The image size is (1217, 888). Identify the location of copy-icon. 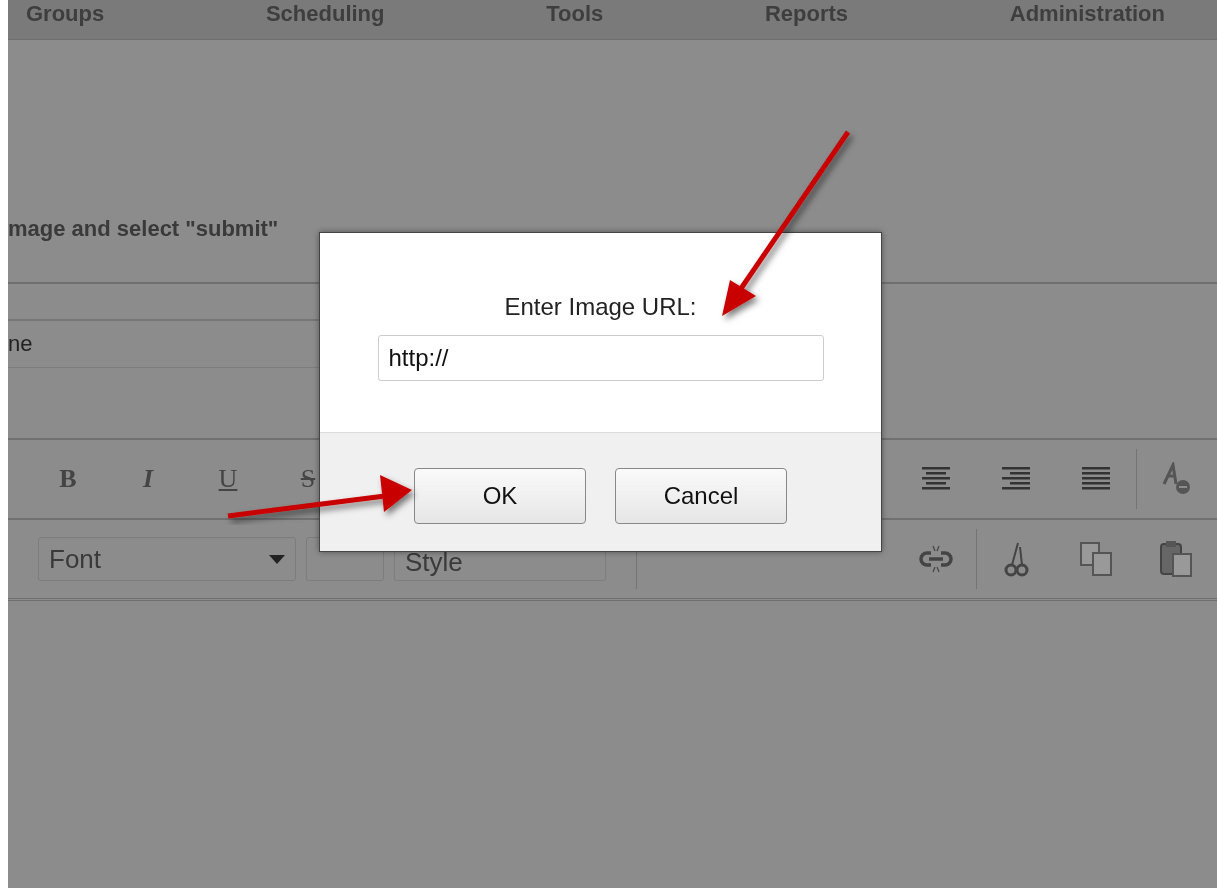
(1097, 559).